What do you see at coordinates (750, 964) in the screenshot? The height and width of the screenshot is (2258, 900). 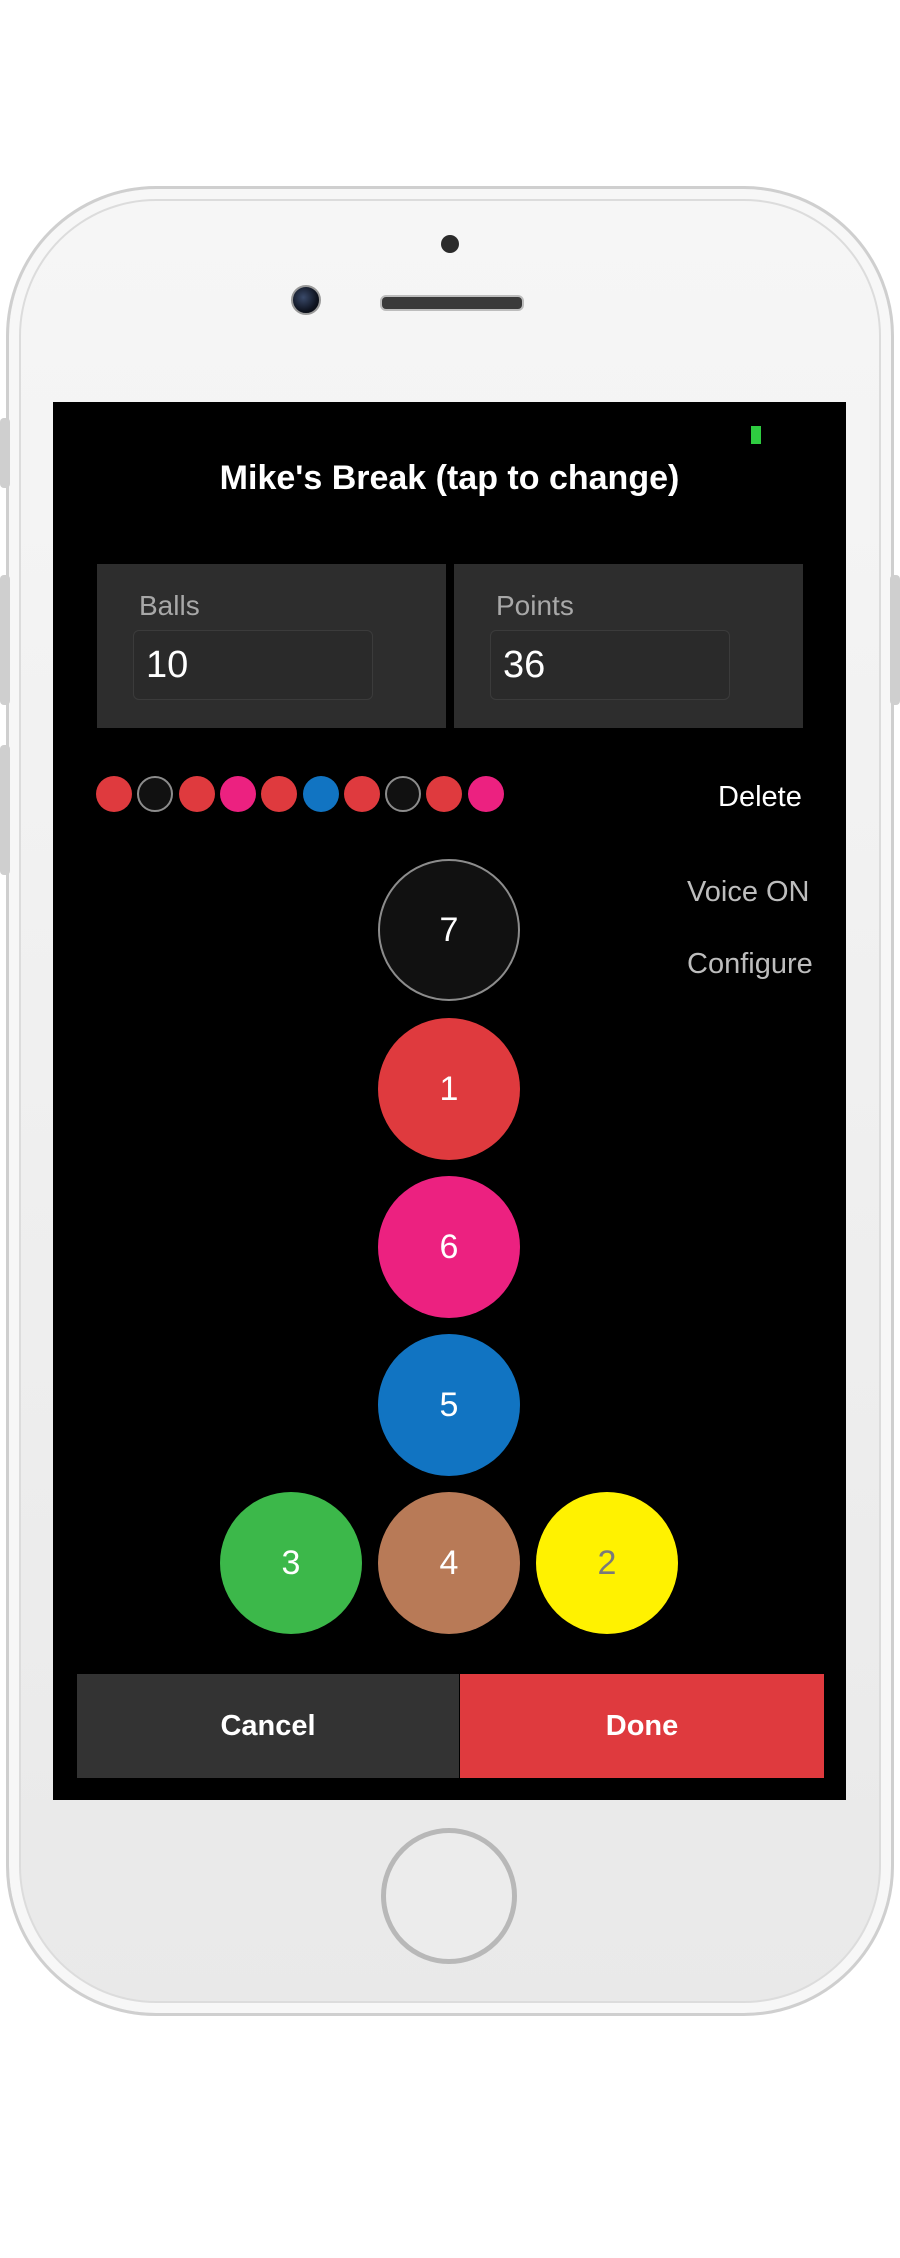 I see `configure-button: Configure` at bounding box center [750, 964].